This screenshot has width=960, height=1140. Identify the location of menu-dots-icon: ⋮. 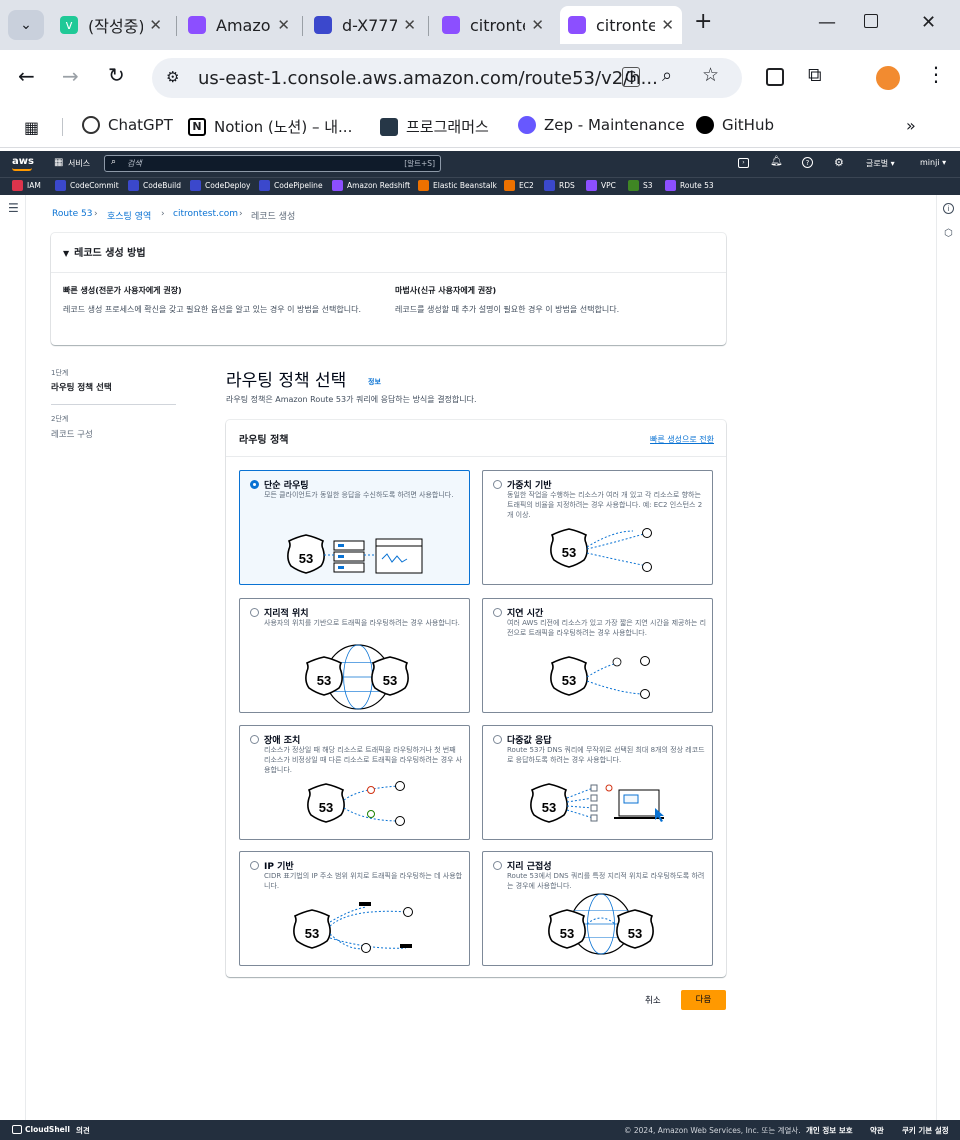
(936, 74).